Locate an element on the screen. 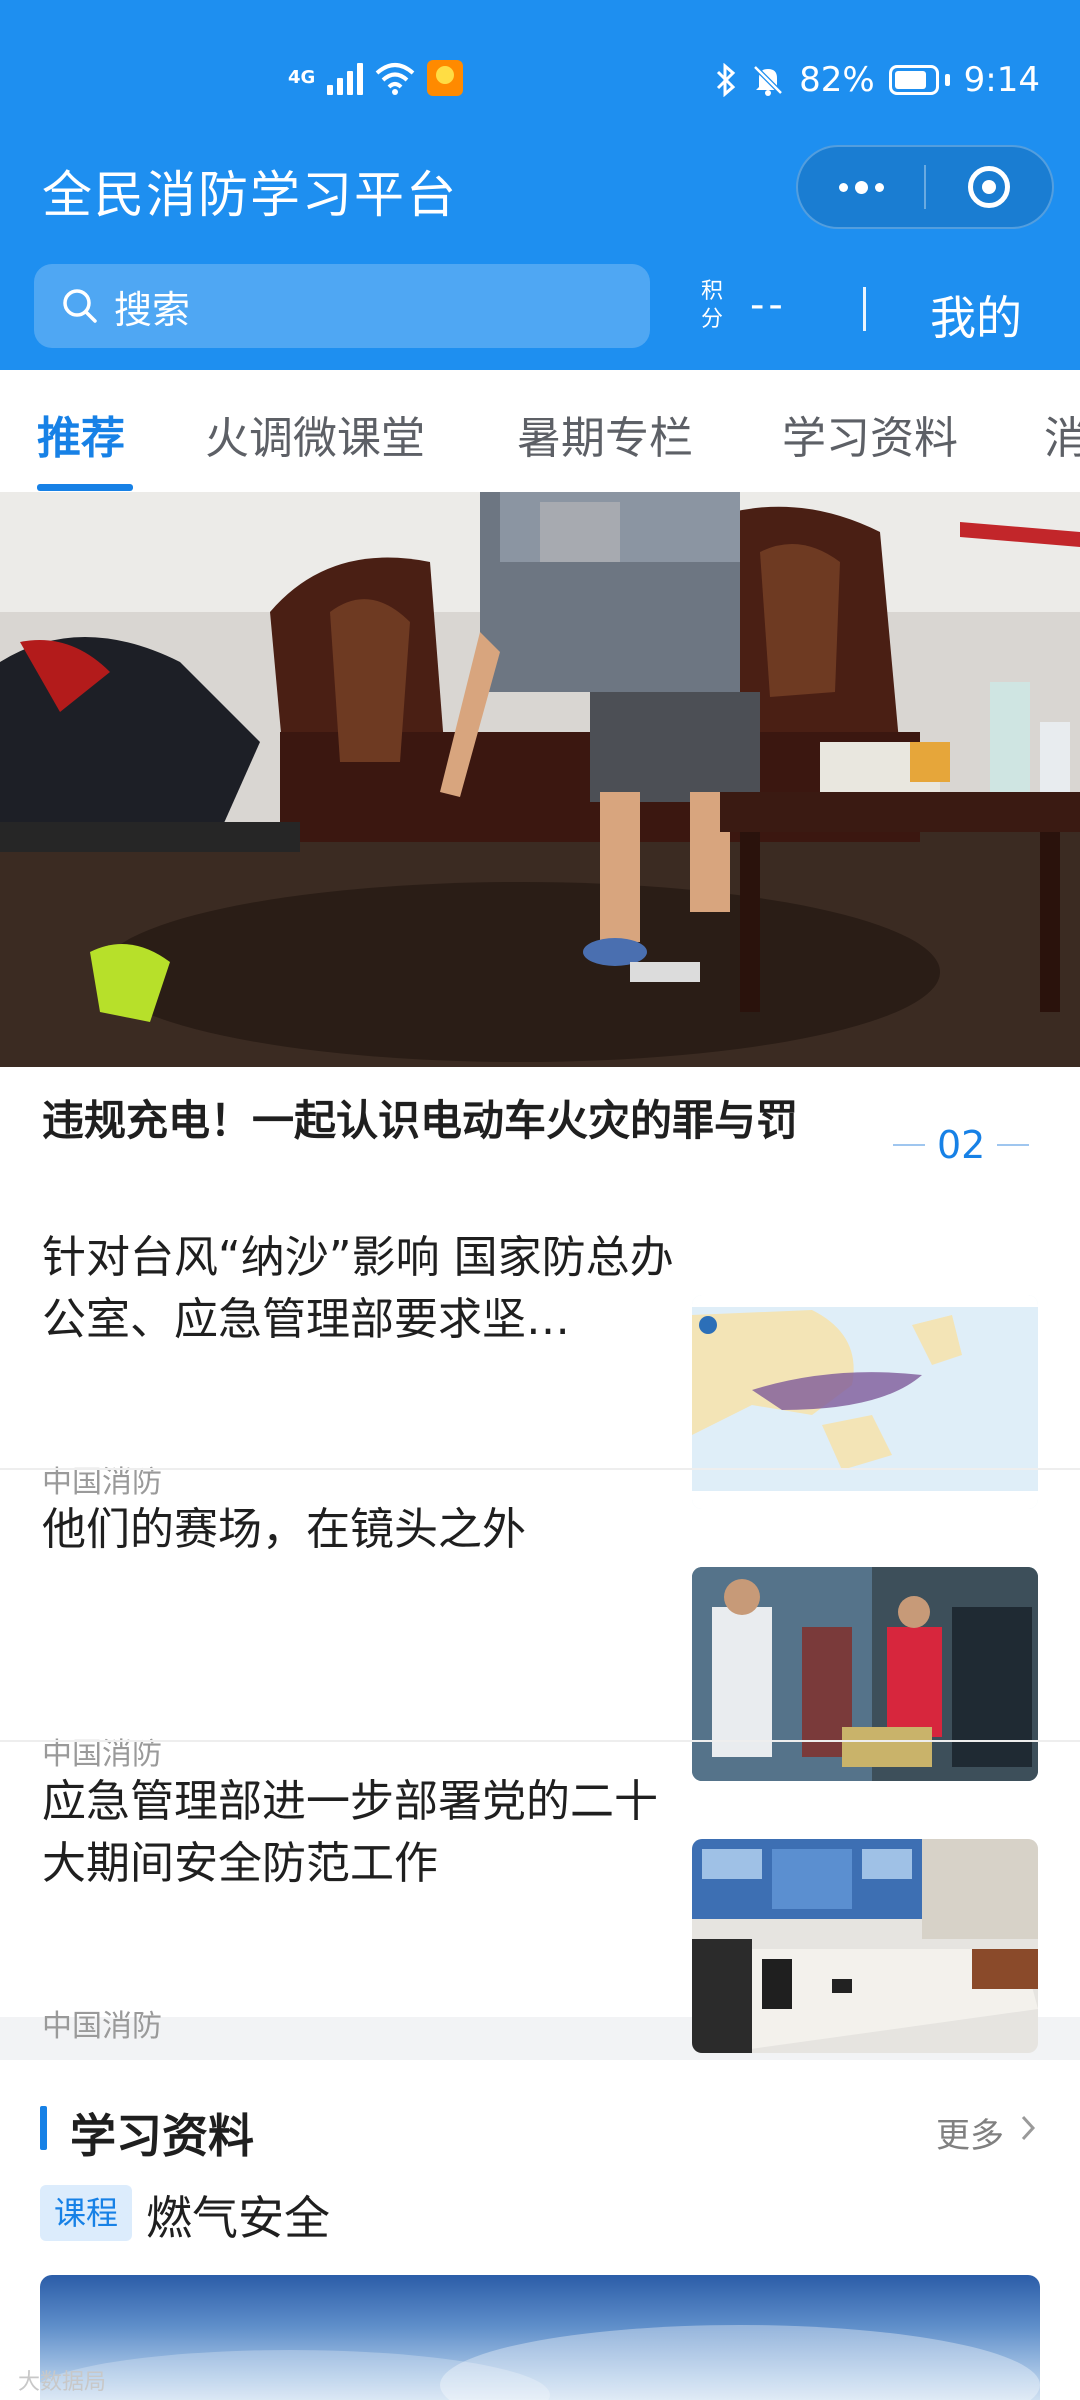 The height and width of the screenshot is (2400, 1080). category-tabs: 推荐 火调微课堂 暑期专栏 学习资料 消 is located at coordinates (540, 431).